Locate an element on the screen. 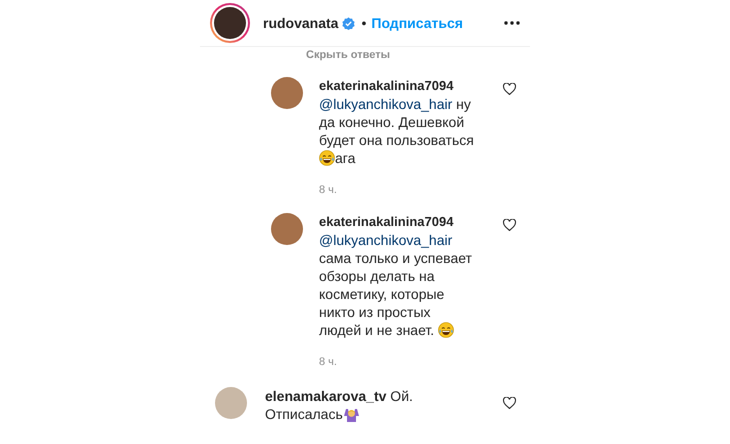 This screenshot has width=730, height=444. comment-text: обзоры делать на is located at coordinates (377, 276).